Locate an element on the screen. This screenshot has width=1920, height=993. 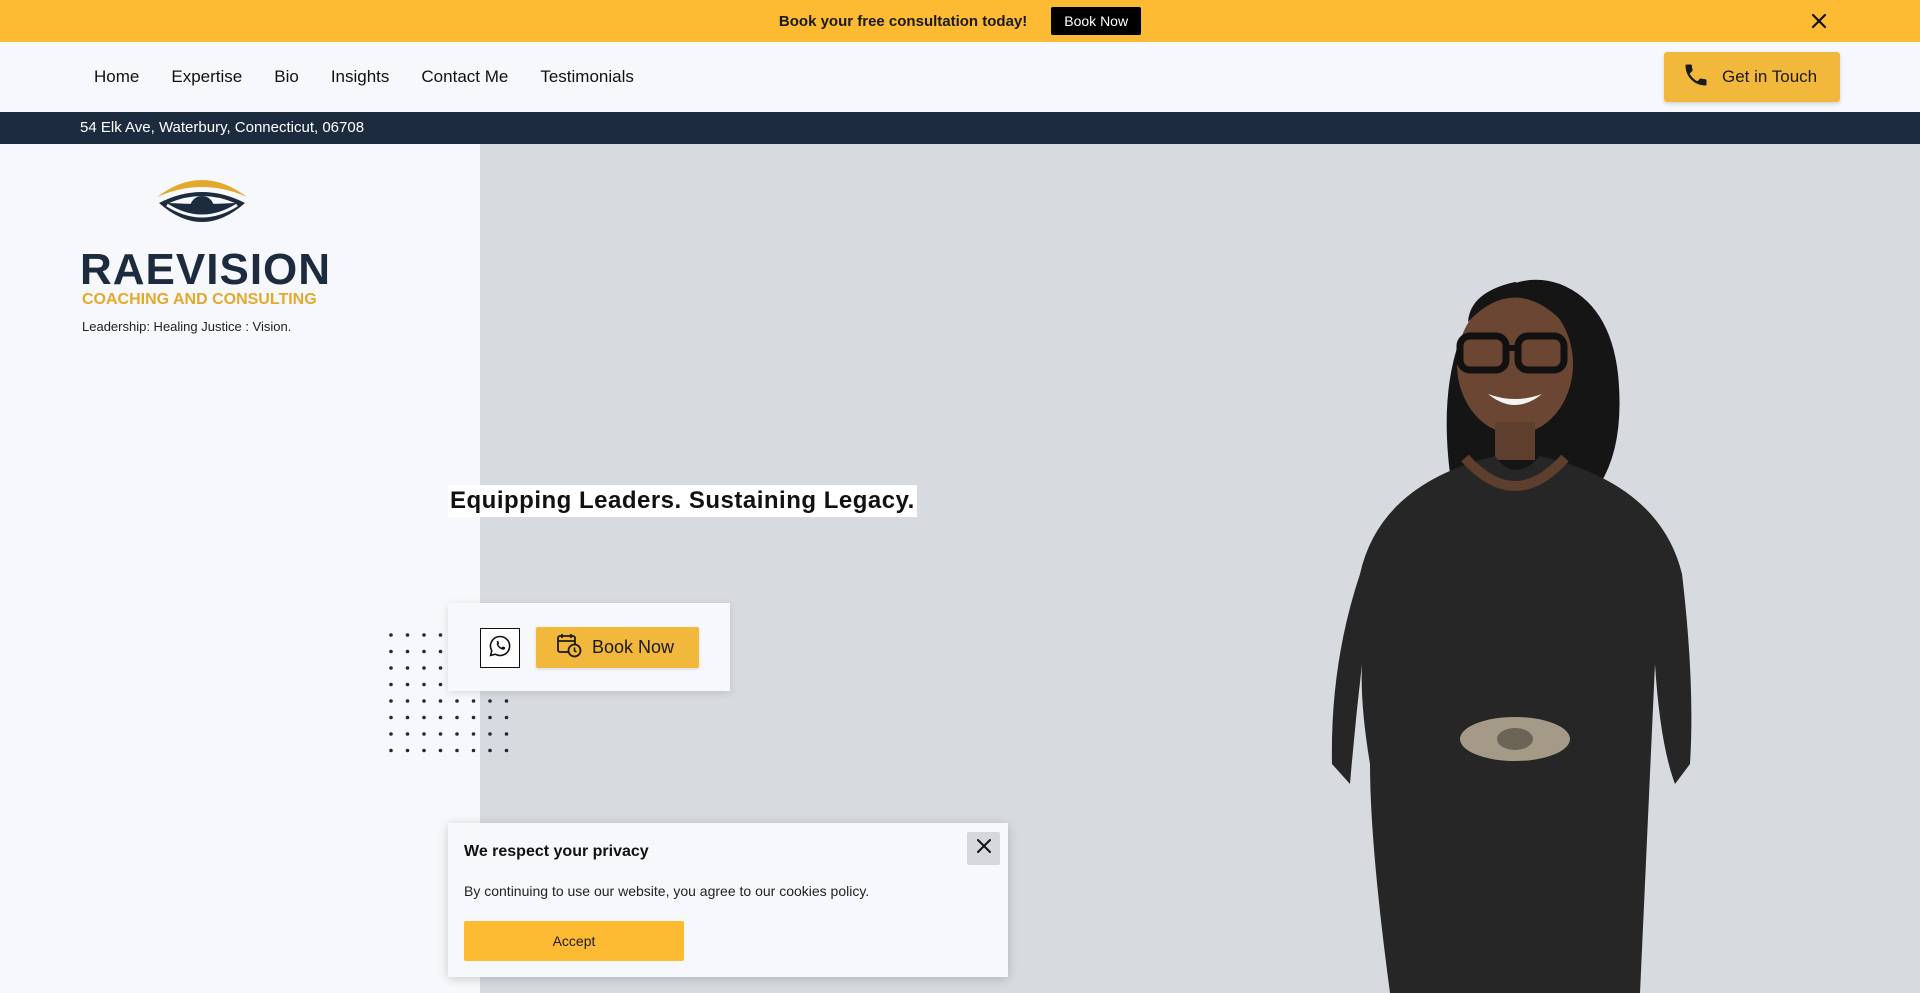
accept-button: Accept is located at coordinates (574, 941).